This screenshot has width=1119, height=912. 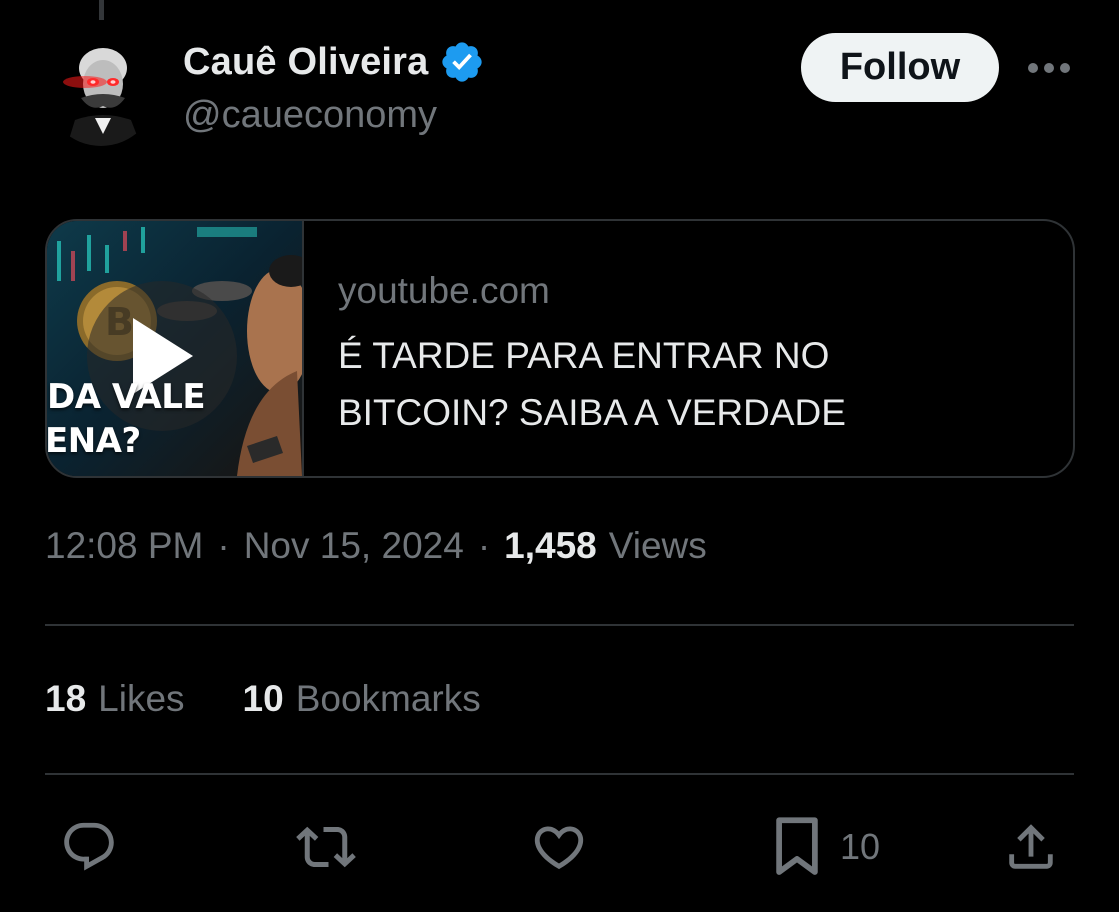 I want to click on reply-icon, so click(x=89, y=846).